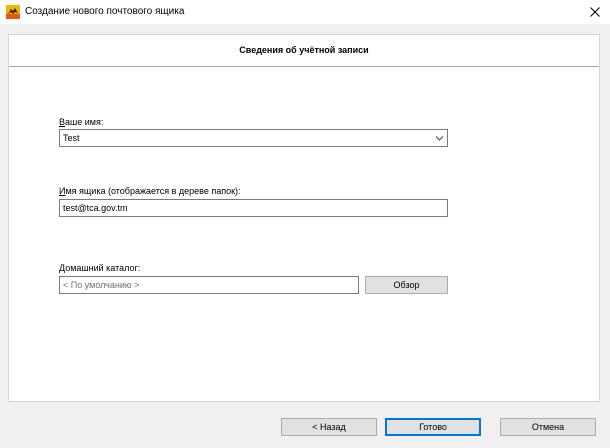 This screenshot has height=448, width=610. I want to click on mailbox-label: Имя ящика (отображается в дереве папок):, so click(150, 191).